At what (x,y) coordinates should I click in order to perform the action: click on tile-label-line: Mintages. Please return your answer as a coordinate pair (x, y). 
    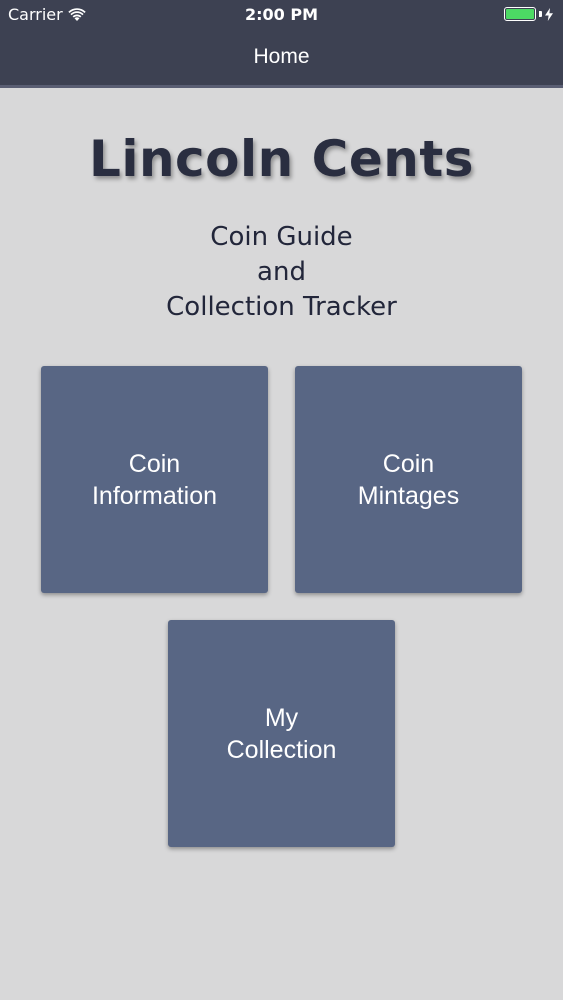
    Looking at the image, I should click on (408, 495).